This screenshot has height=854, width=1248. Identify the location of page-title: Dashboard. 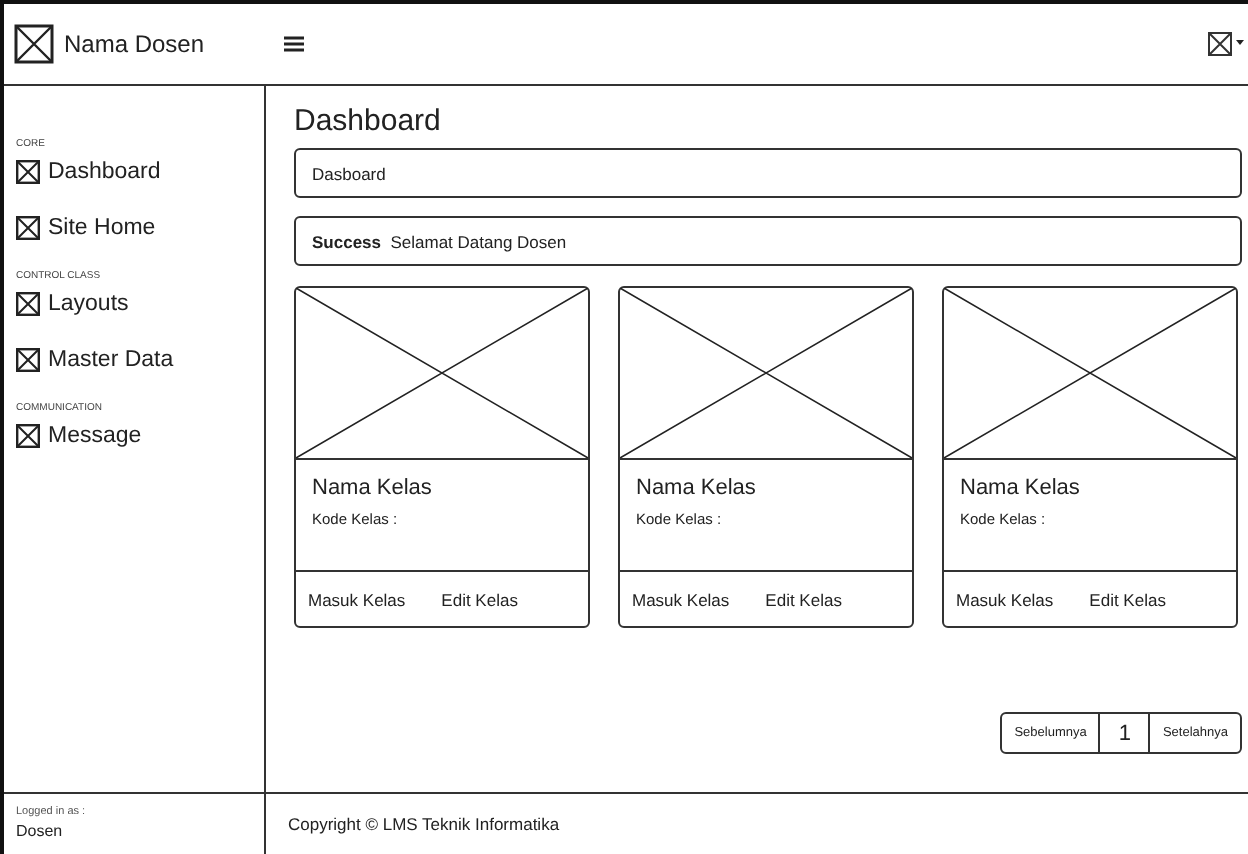
(368, 121).